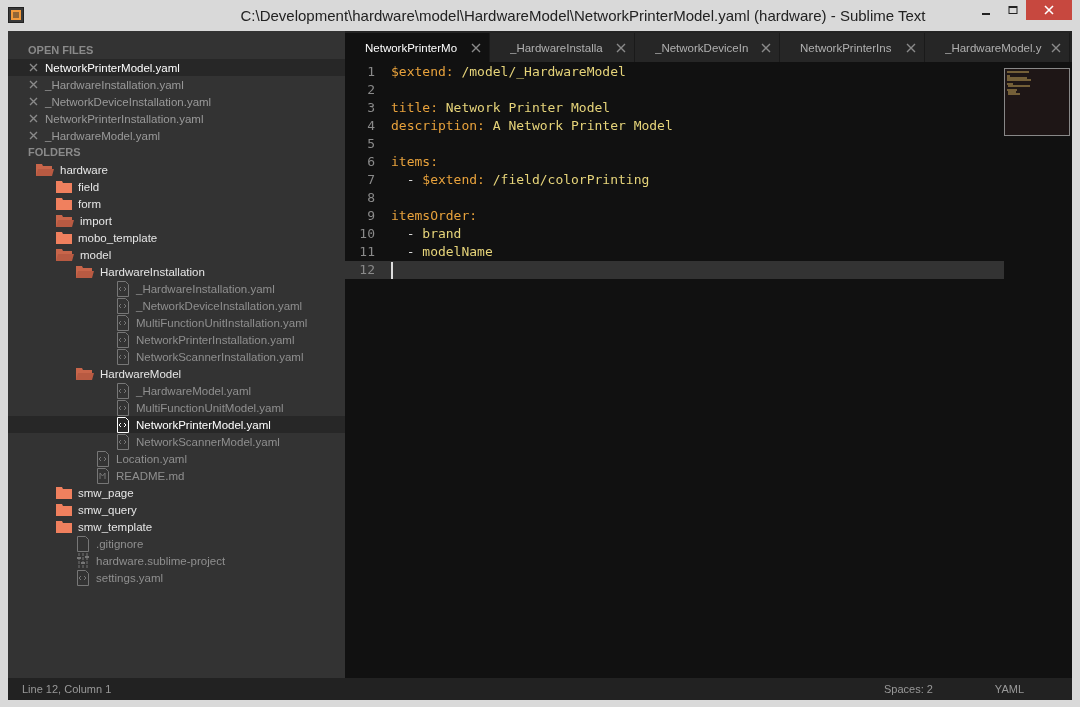 The image size is (1080, 707). Describe the element at coordinates (61, 50) in the screenshot. I see `section-header: OPEN FILES` at that location.